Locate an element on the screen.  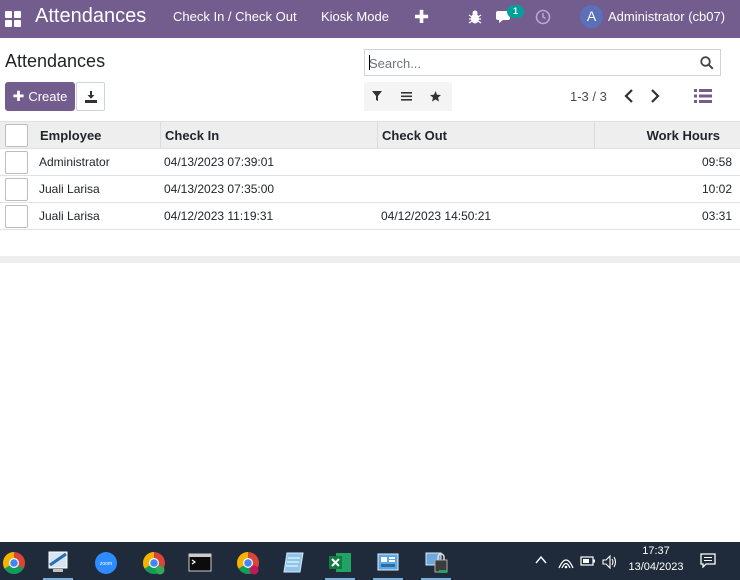
filter-icon is located at coordinates (377, 96).